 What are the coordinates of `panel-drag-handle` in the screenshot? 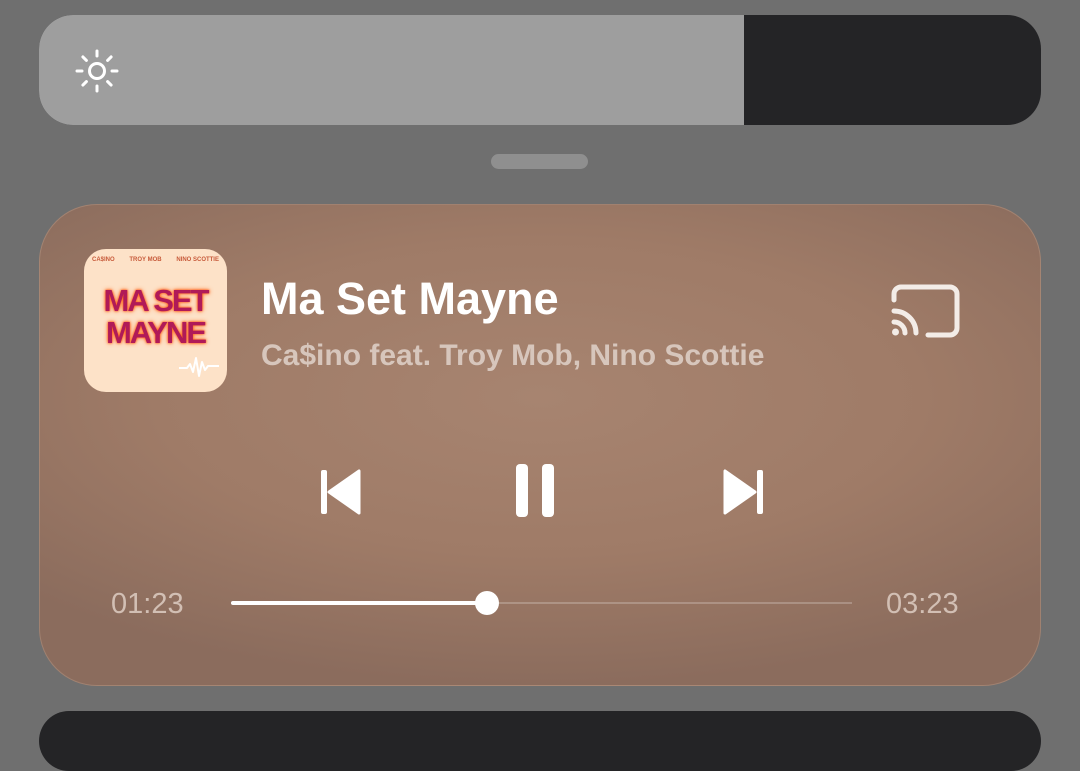 It's located at (539, 161).